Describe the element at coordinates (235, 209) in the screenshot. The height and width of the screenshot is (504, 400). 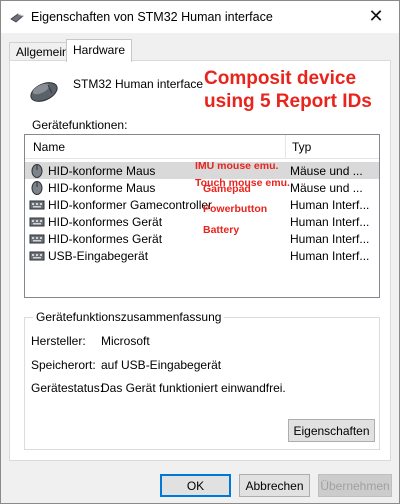
I see `row-annotation: Powerbutton` at that location.